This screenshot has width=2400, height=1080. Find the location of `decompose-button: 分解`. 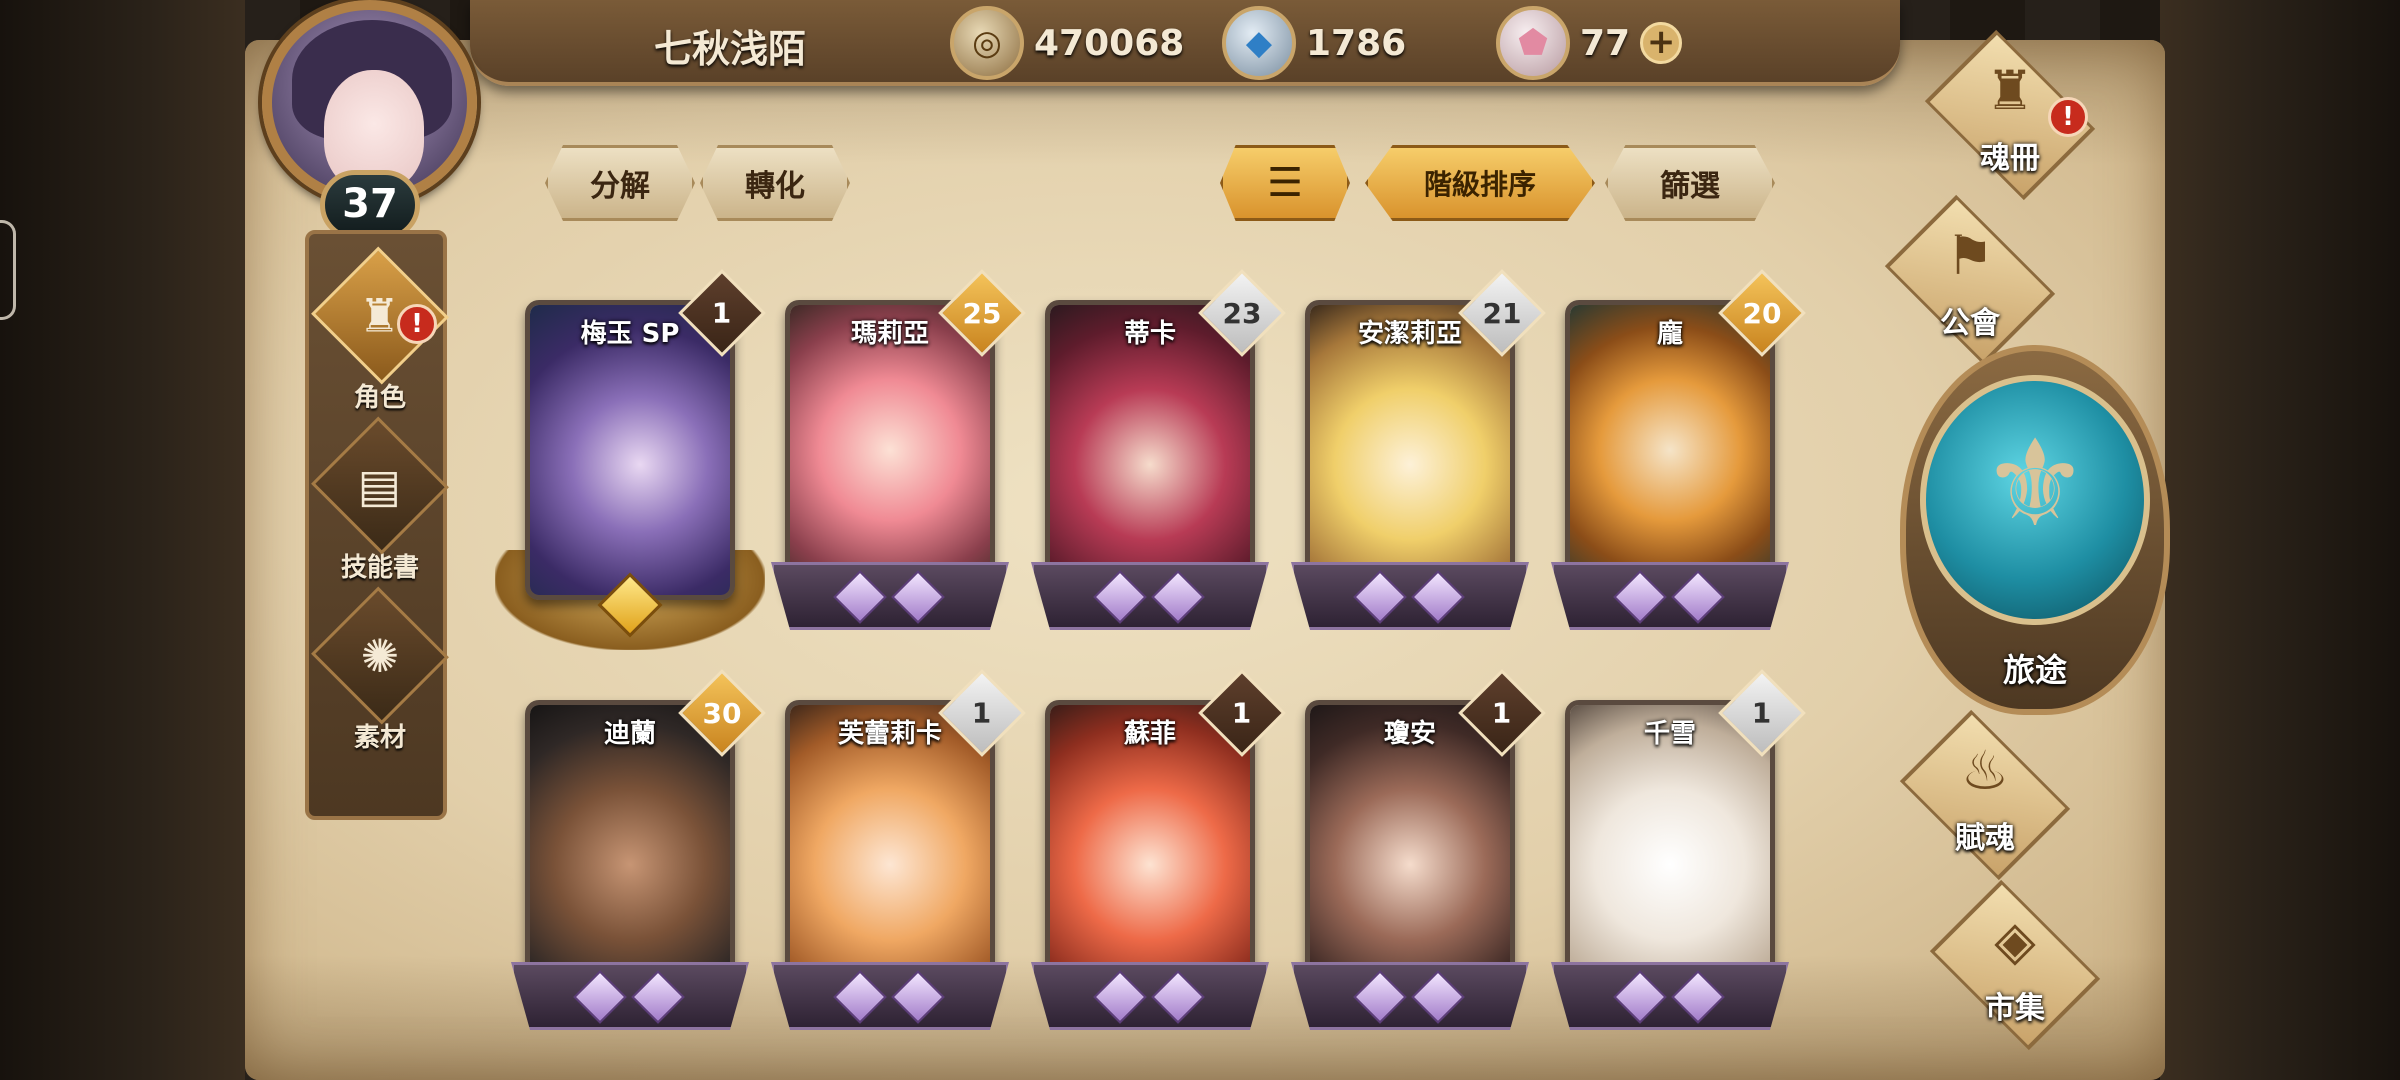

decompose-button: 分解 is located at coordinates (620, 183).